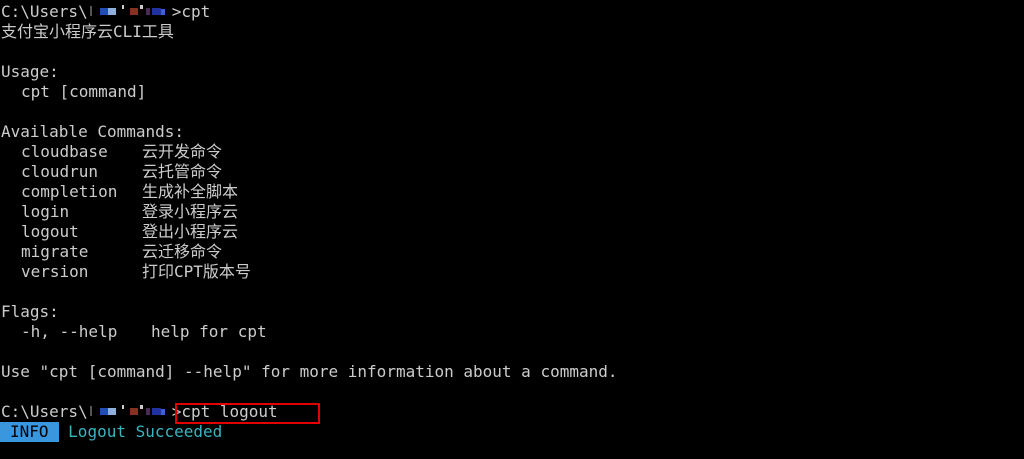  I want to click on flag-row: -h, --help help for cpt, so click(134, 332).